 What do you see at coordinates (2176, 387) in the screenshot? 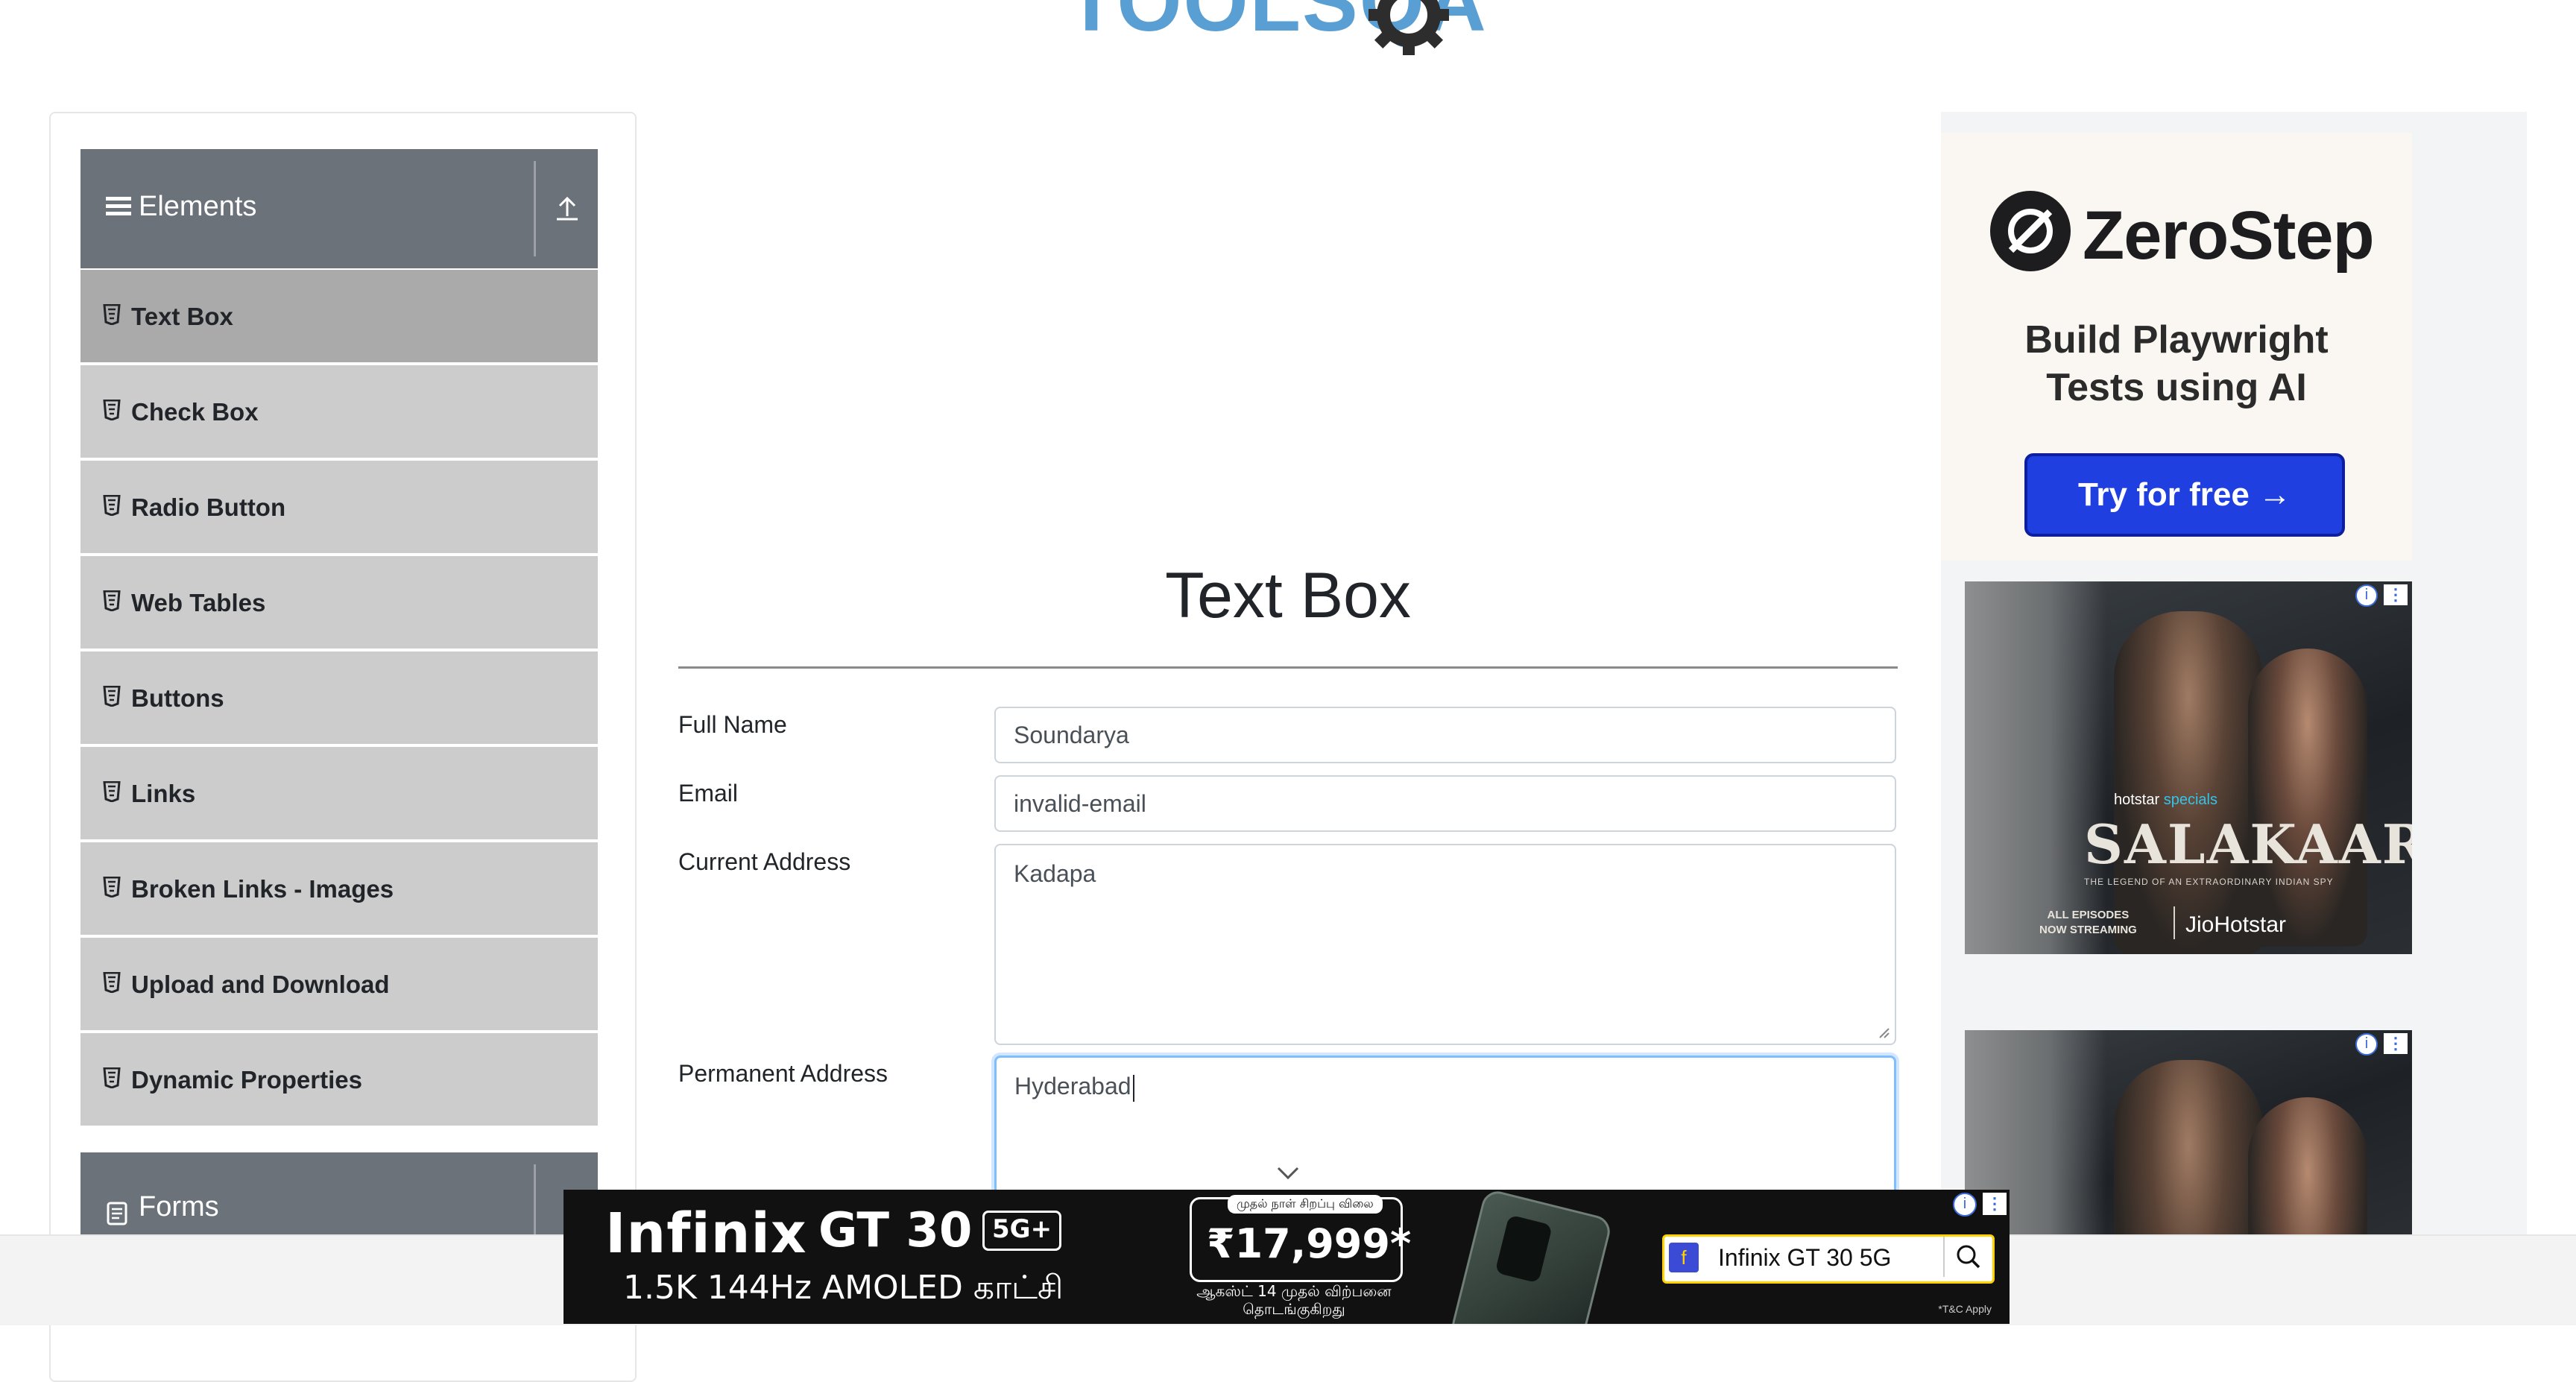
I see `zerostep-tagline-line2: Tests using AI` at bounding box center [2176, 387].